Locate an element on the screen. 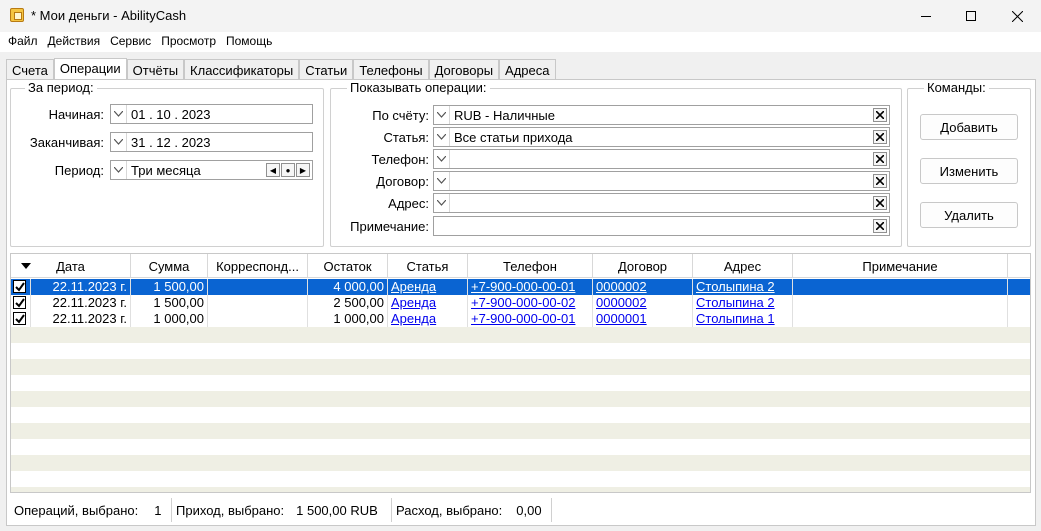 The width and height of the screenshot is (1041, 531). tab-addresses: Адреса is located at coordinates (527, 69).